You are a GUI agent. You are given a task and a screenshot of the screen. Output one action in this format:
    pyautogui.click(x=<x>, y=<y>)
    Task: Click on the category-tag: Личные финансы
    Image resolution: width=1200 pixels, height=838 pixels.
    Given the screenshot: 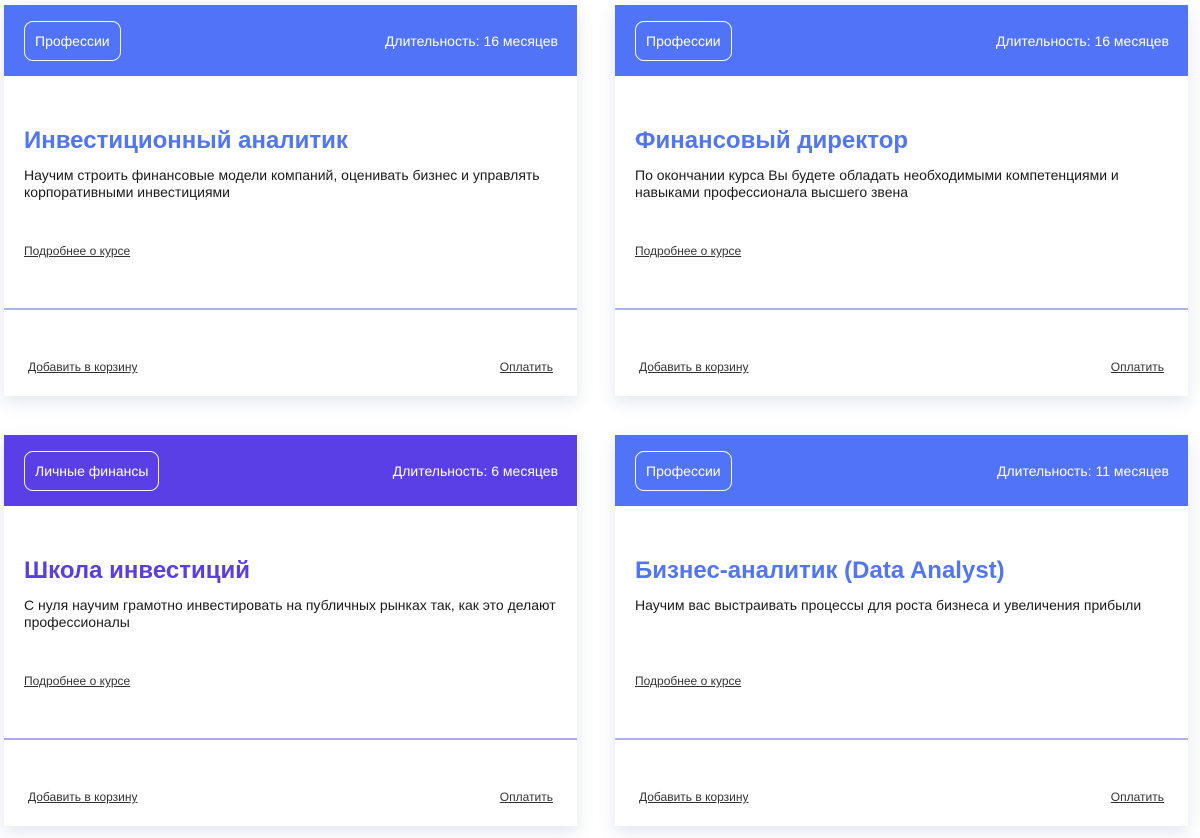 What is the action you would take?
    pyautogui.click(x=92, y=470)
    